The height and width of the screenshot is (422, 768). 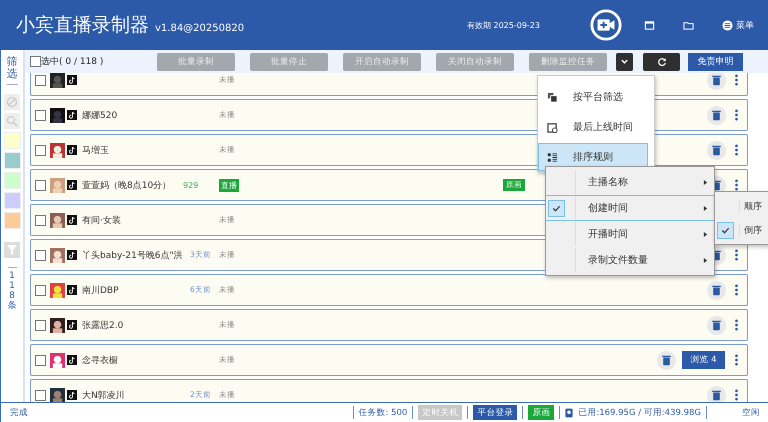 What do you see at coordinates (229, 185) in the screenshot?
I see `live-badge: 直播` at bounding box center [229, 185].